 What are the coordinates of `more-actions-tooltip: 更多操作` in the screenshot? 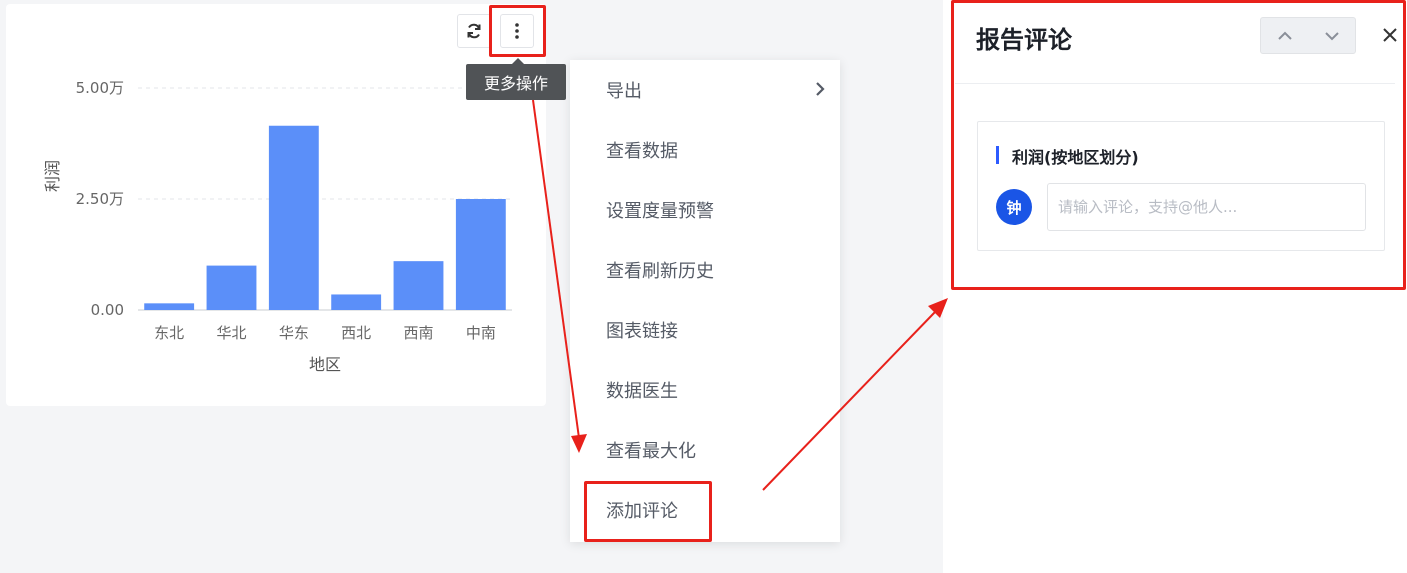 It's located at (516, 79).